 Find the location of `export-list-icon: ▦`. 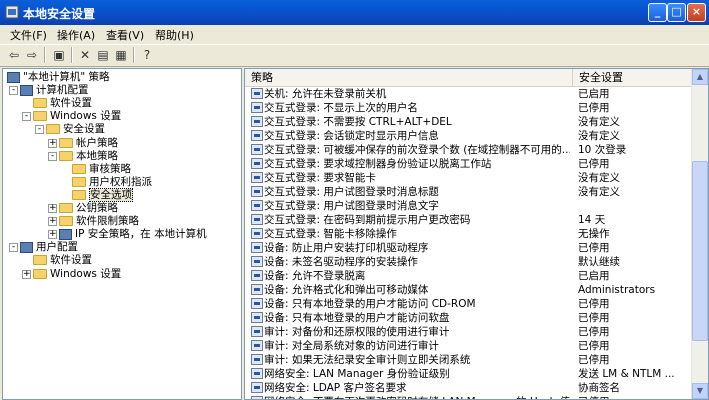

export-list-icon: ▦ is located at coordinates (121, 55).